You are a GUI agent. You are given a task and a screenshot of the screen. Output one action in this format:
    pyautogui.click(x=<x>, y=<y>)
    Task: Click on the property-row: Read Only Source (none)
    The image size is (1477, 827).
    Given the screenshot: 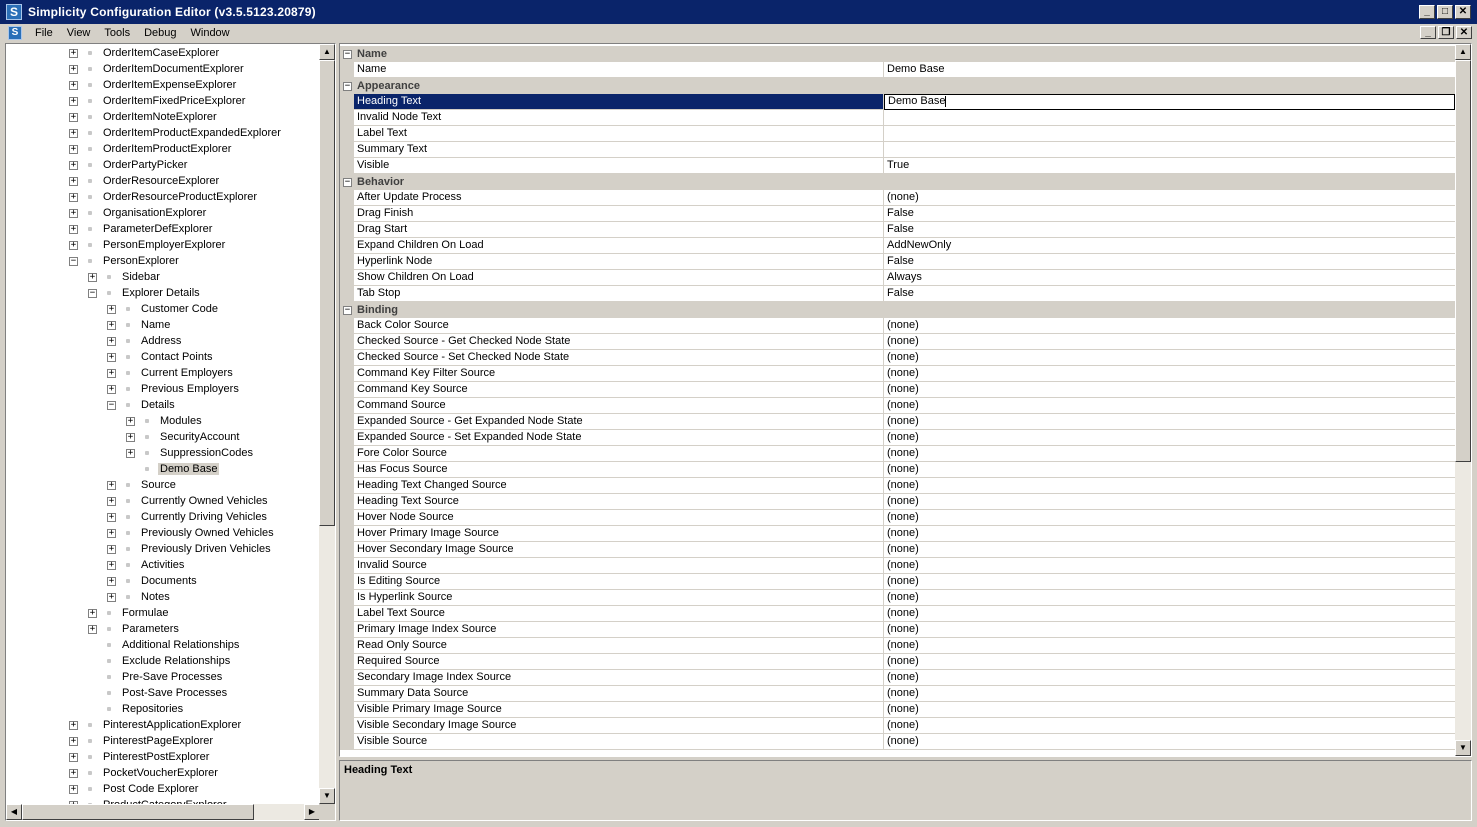 What is the action you would take?
    pyautogui.click(x=897, y=646)
    